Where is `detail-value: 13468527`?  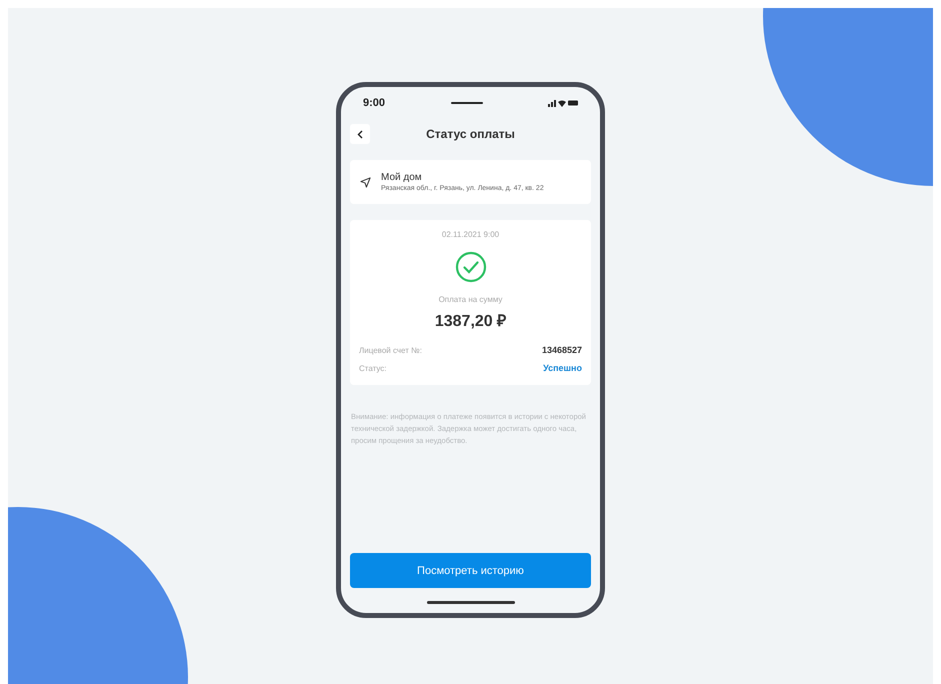 detail-value: 13468527 is located at coordinates (562, 350).